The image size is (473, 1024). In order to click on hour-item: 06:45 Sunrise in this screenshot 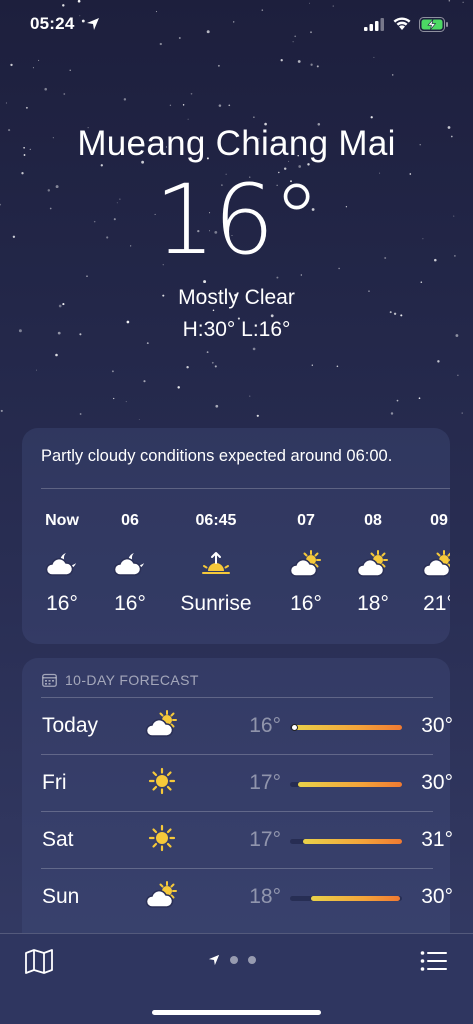, I will do `click(216, 564)`.